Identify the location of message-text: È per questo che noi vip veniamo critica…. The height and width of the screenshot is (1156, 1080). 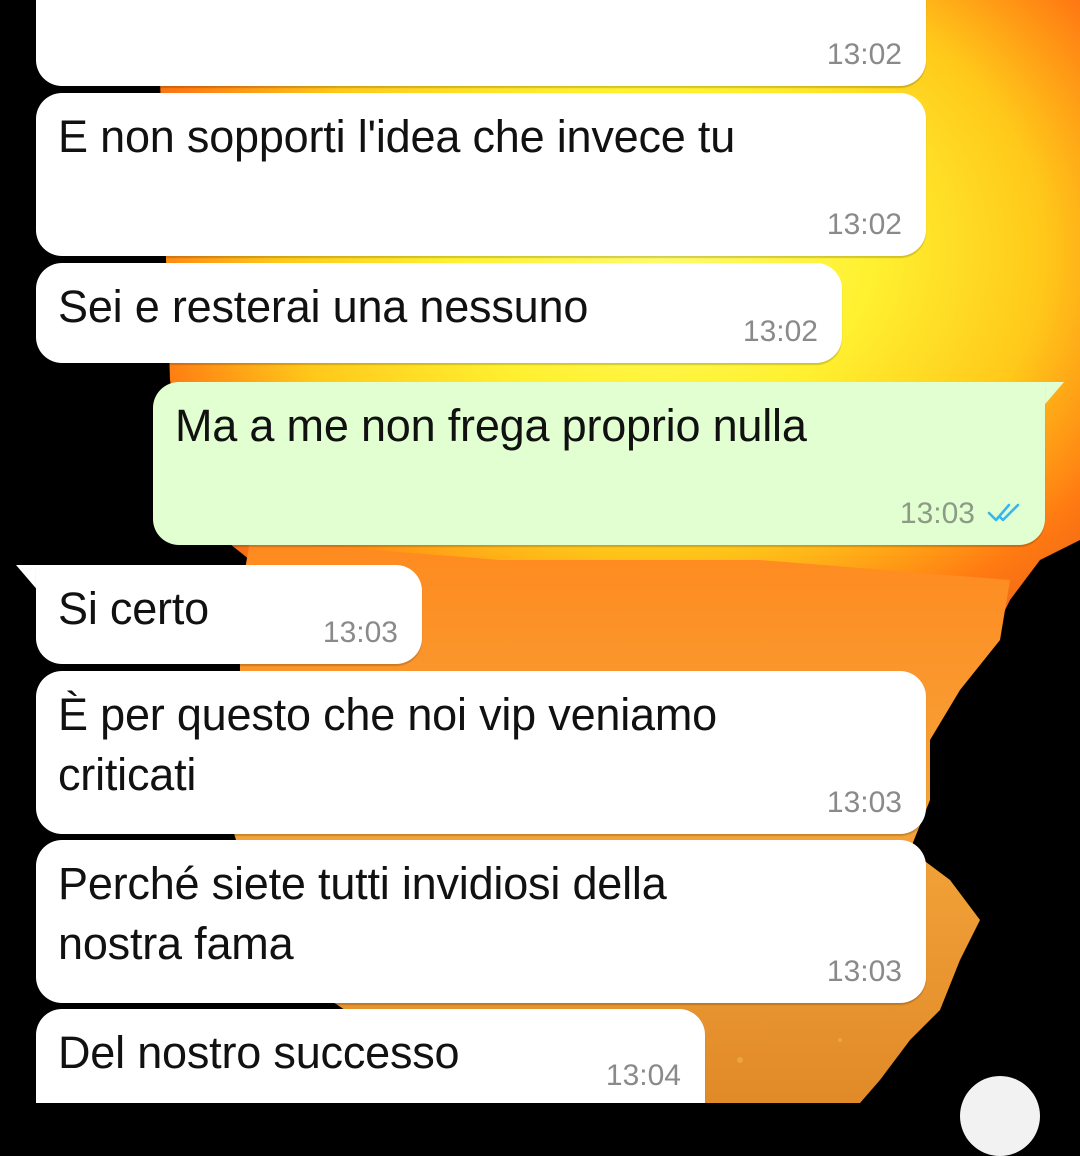
(387, 744).